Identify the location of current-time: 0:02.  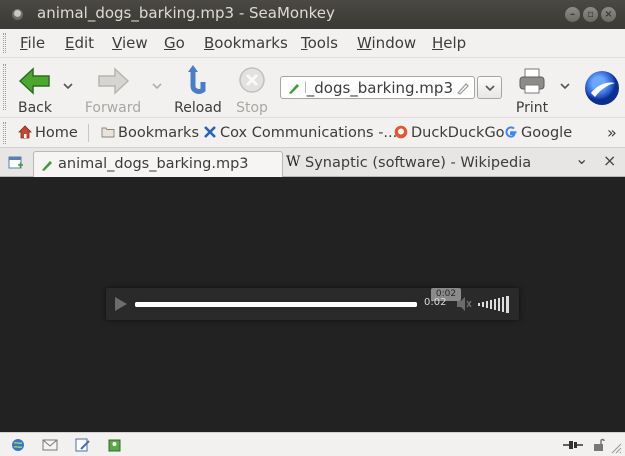
(435, 302).